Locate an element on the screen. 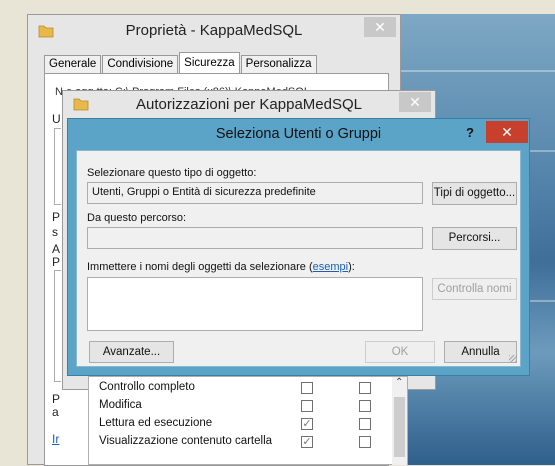 This screenshot has width=555, height=466. check-names-button: Controlla nomi is located at coordinates (474, 289).